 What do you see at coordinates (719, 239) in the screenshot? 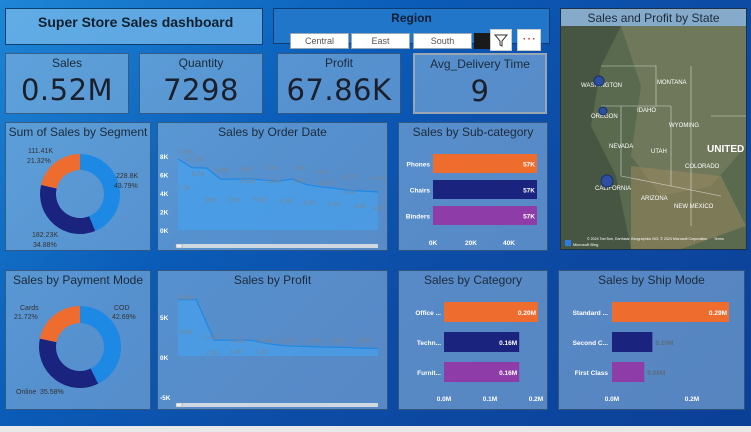
I see `map-terms-link: Terms` at bounding box center [719, 239].